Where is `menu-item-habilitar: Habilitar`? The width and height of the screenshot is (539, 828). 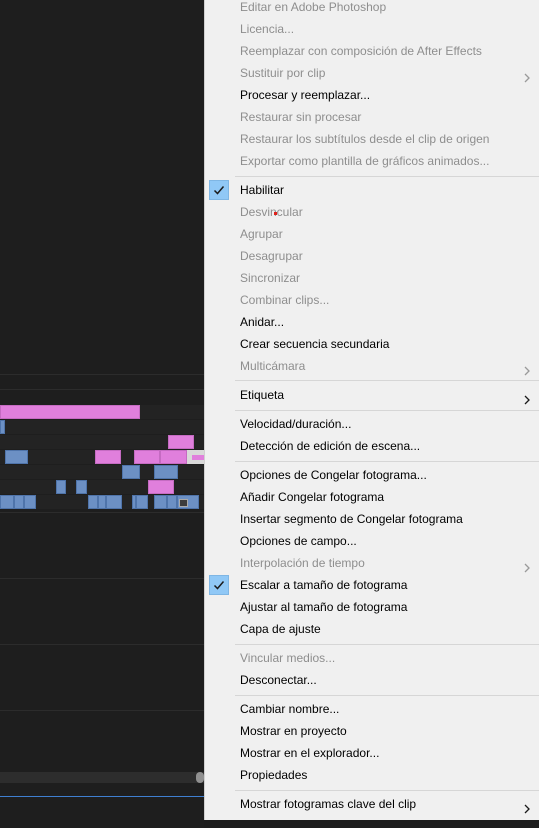 menu-item-habilitar: Habilitar is located at coordinates (372, 190).